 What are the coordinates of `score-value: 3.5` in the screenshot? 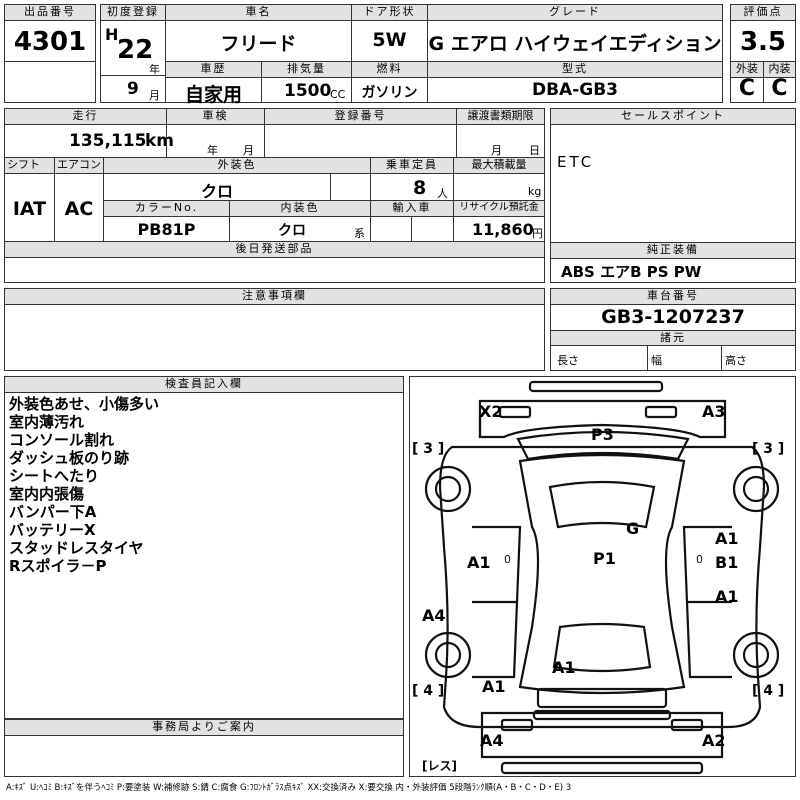 It's located at (763, 42).